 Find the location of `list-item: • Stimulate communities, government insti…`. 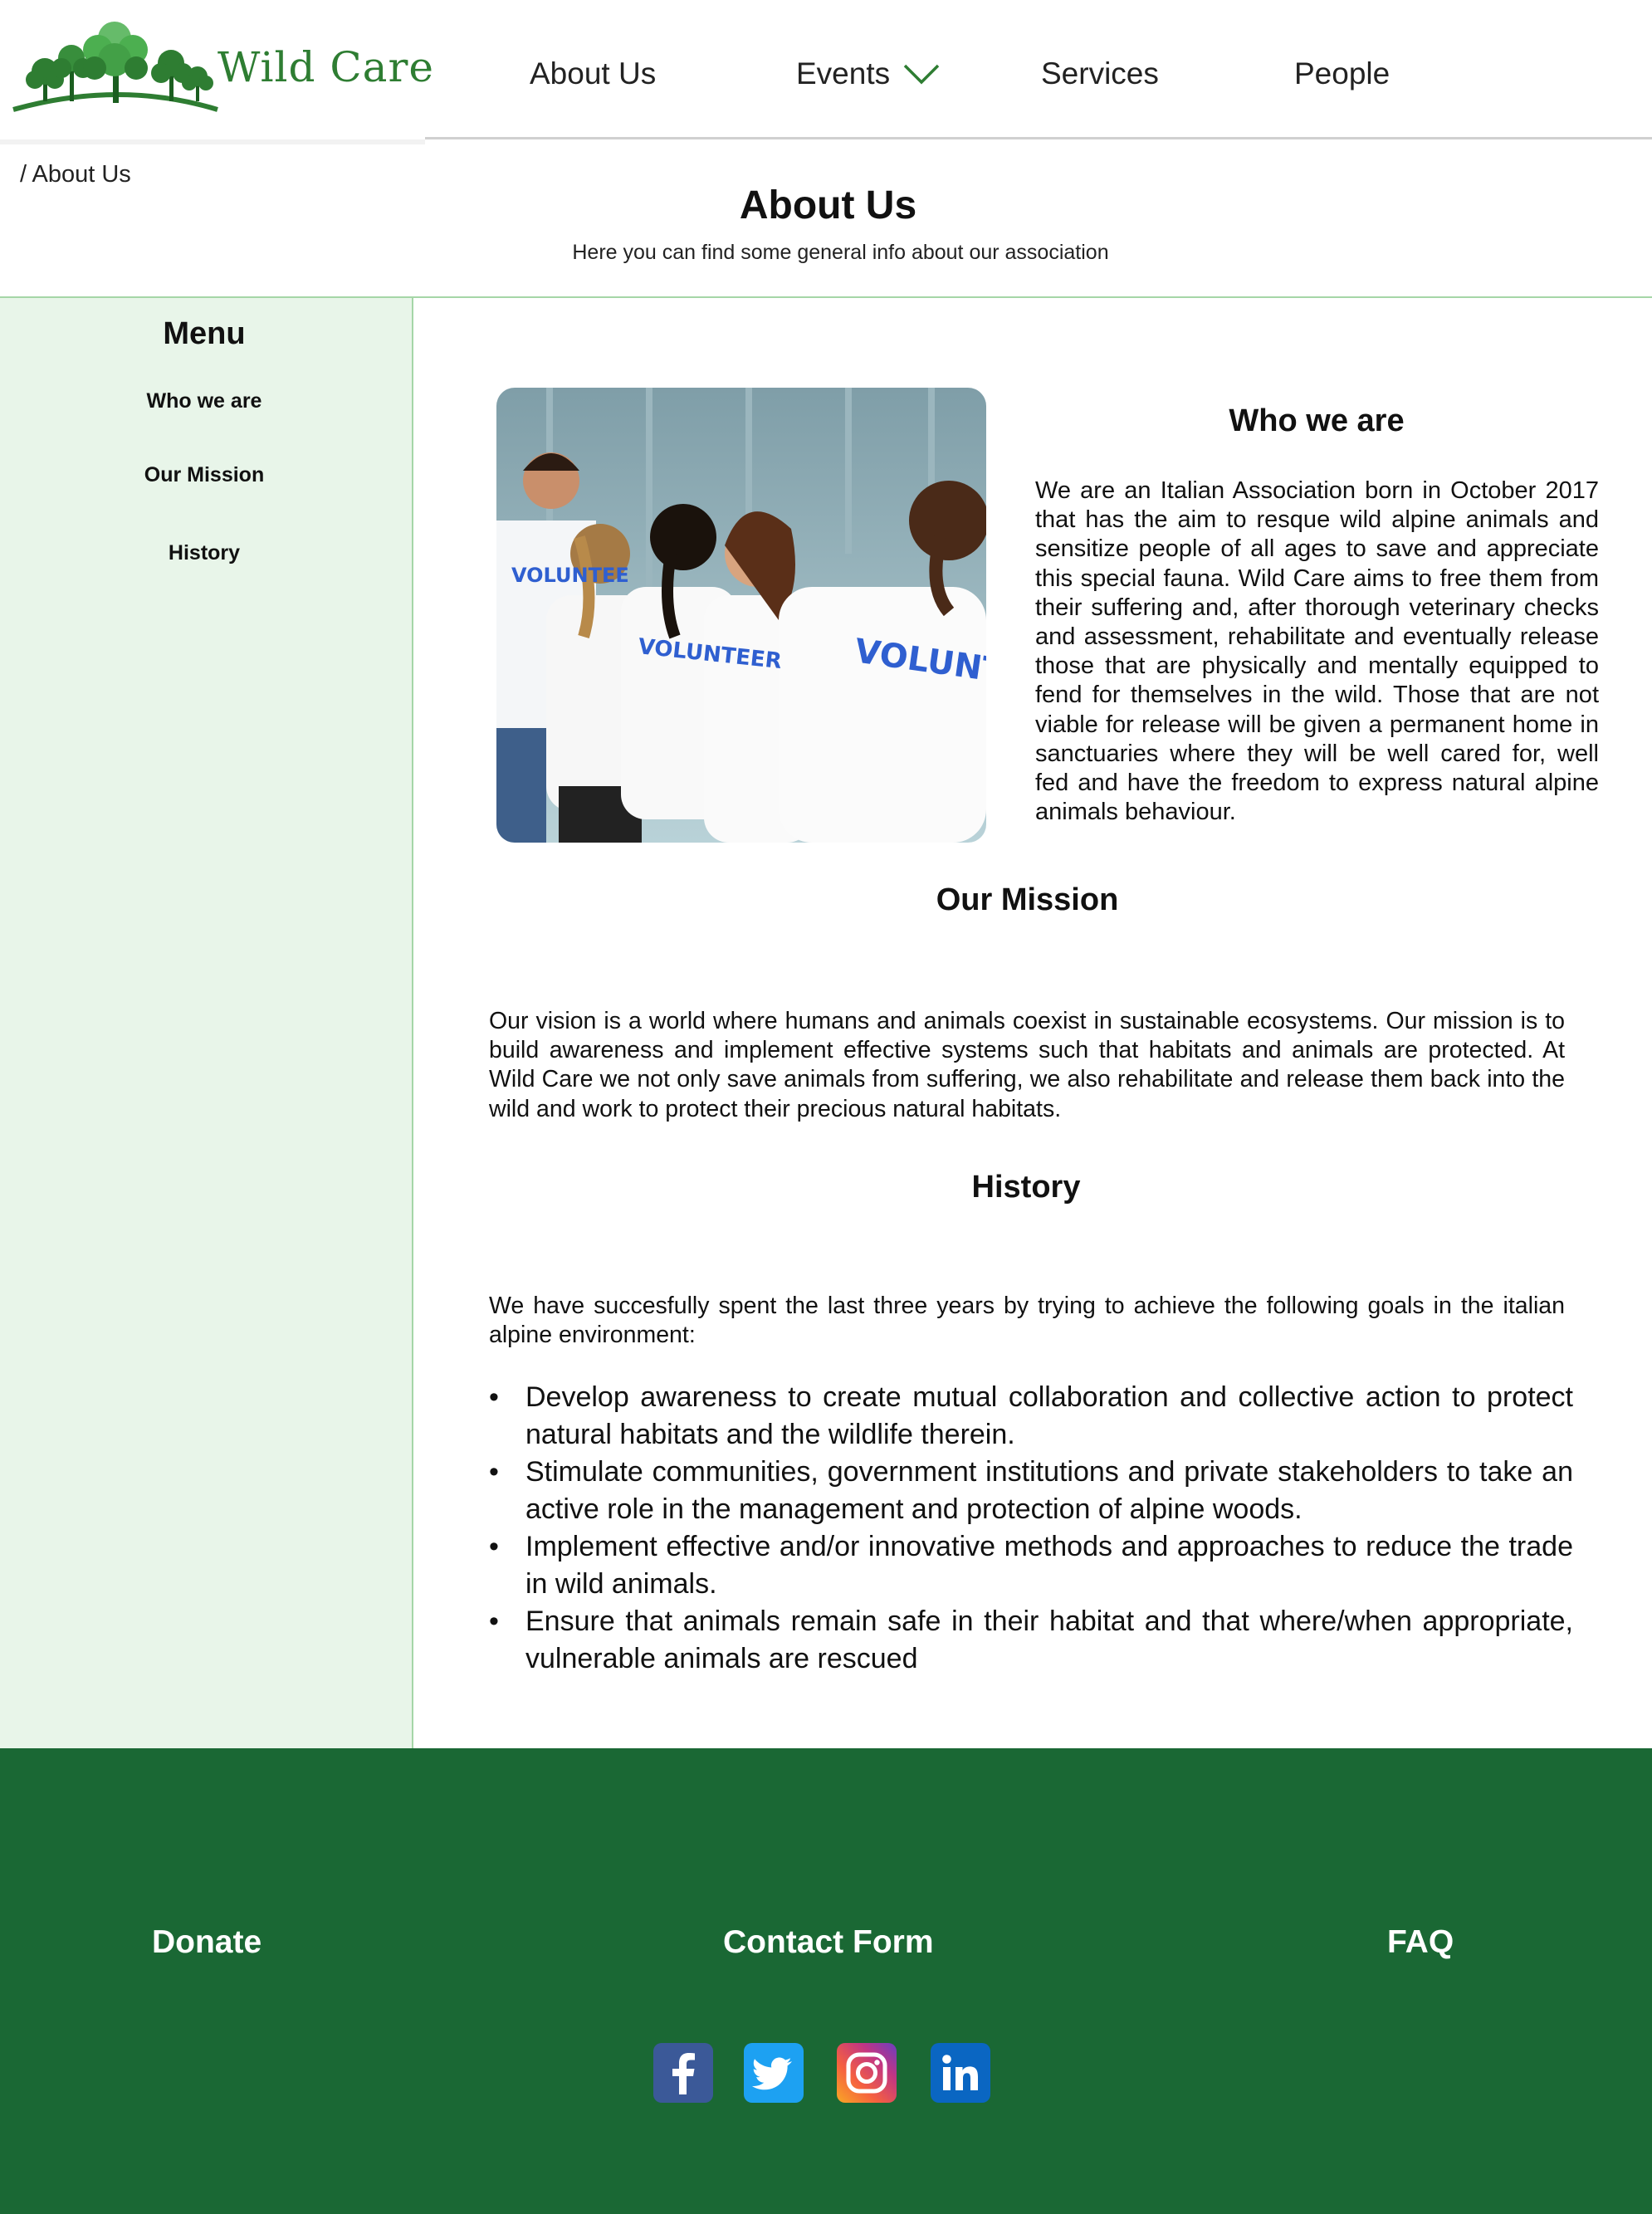

list-item: • Stimulate communities, government insti… is located at coordinates (1031, 1491).